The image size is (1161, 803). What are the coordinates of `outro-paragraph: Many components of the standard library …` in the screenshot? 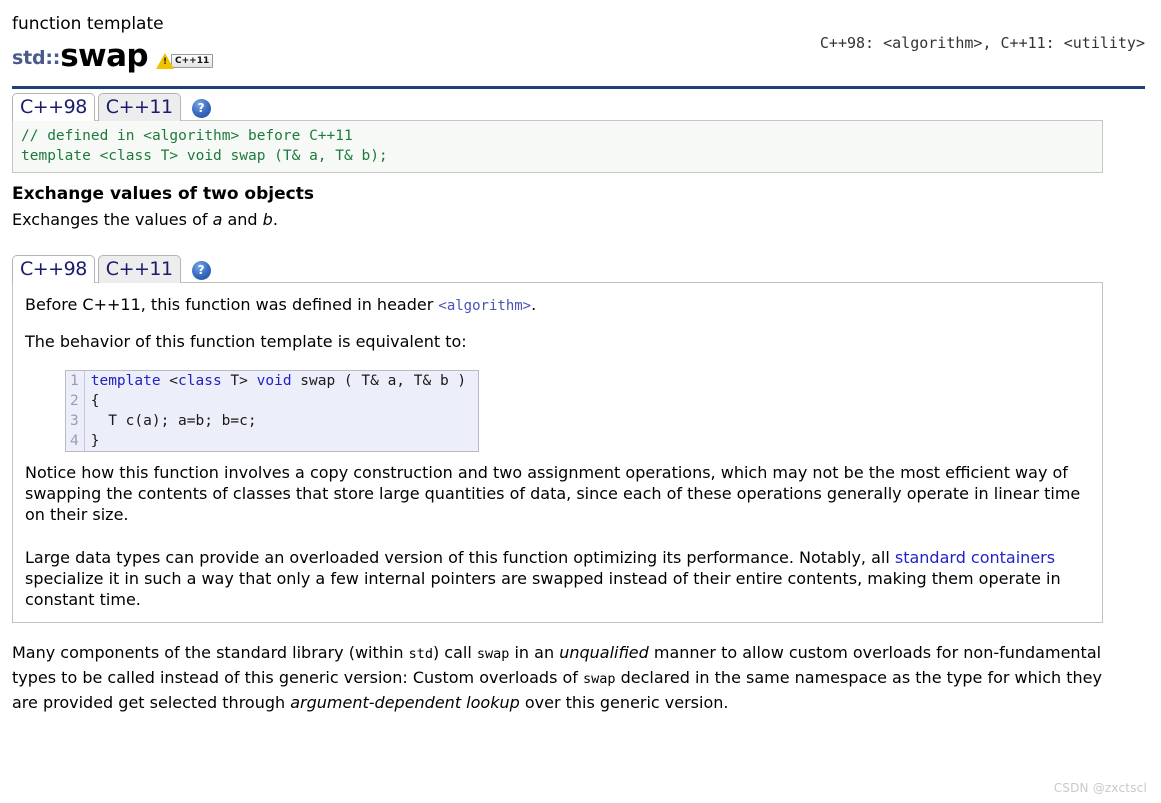 It's located at (559, 677).